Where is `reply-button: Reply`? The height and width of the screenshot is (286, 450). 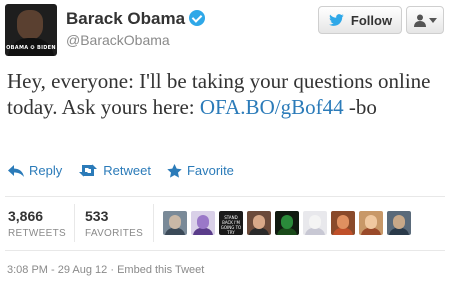 reply-button: Reply is located at coordinates (35, 170).